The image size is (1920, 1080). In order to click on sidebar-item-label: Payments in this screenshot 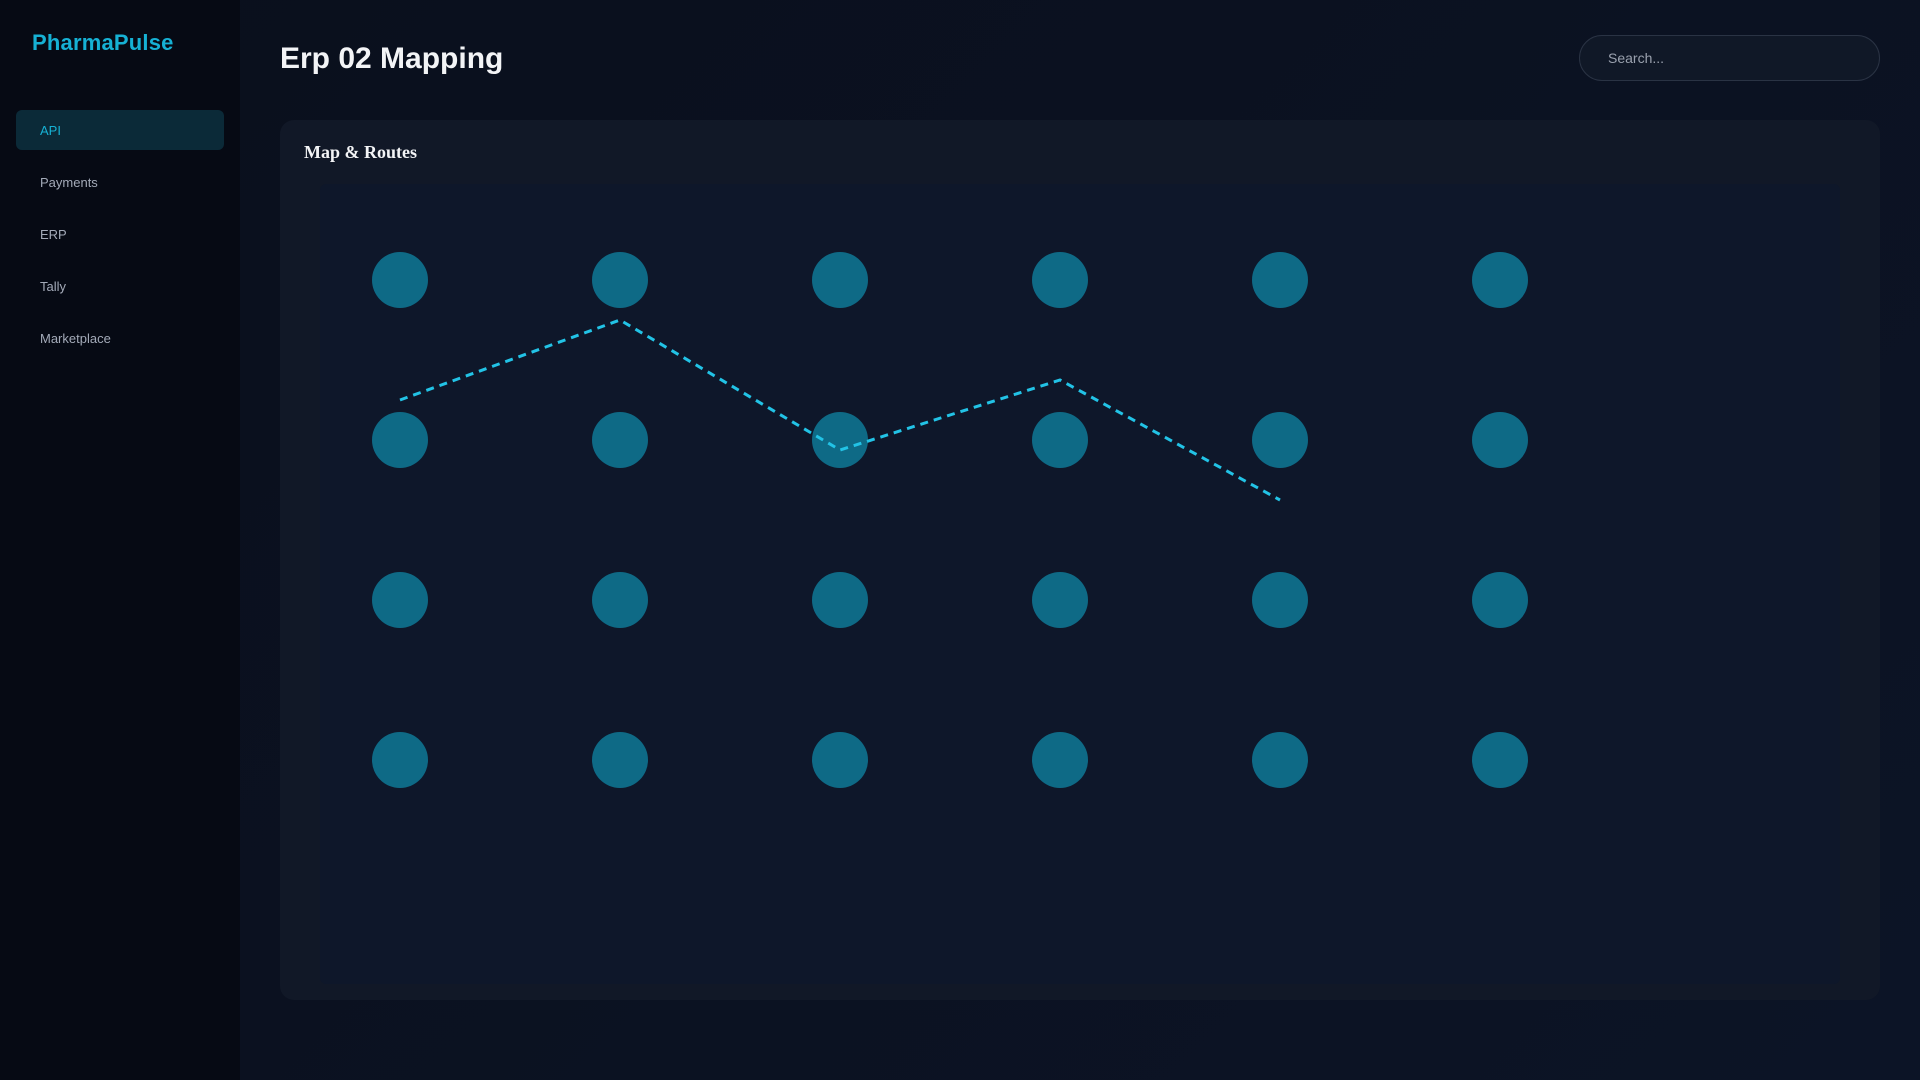, I will do `click(69, 182)`.